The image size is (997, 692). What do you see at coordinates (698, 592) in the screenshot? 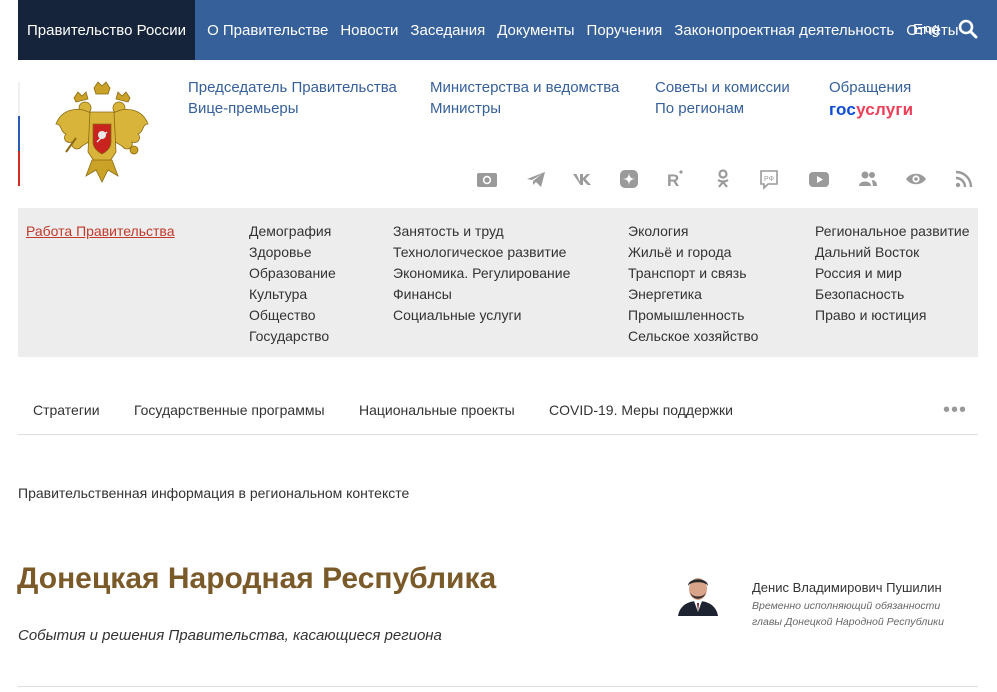
I see `avatar` at bounding box center [698, 592].